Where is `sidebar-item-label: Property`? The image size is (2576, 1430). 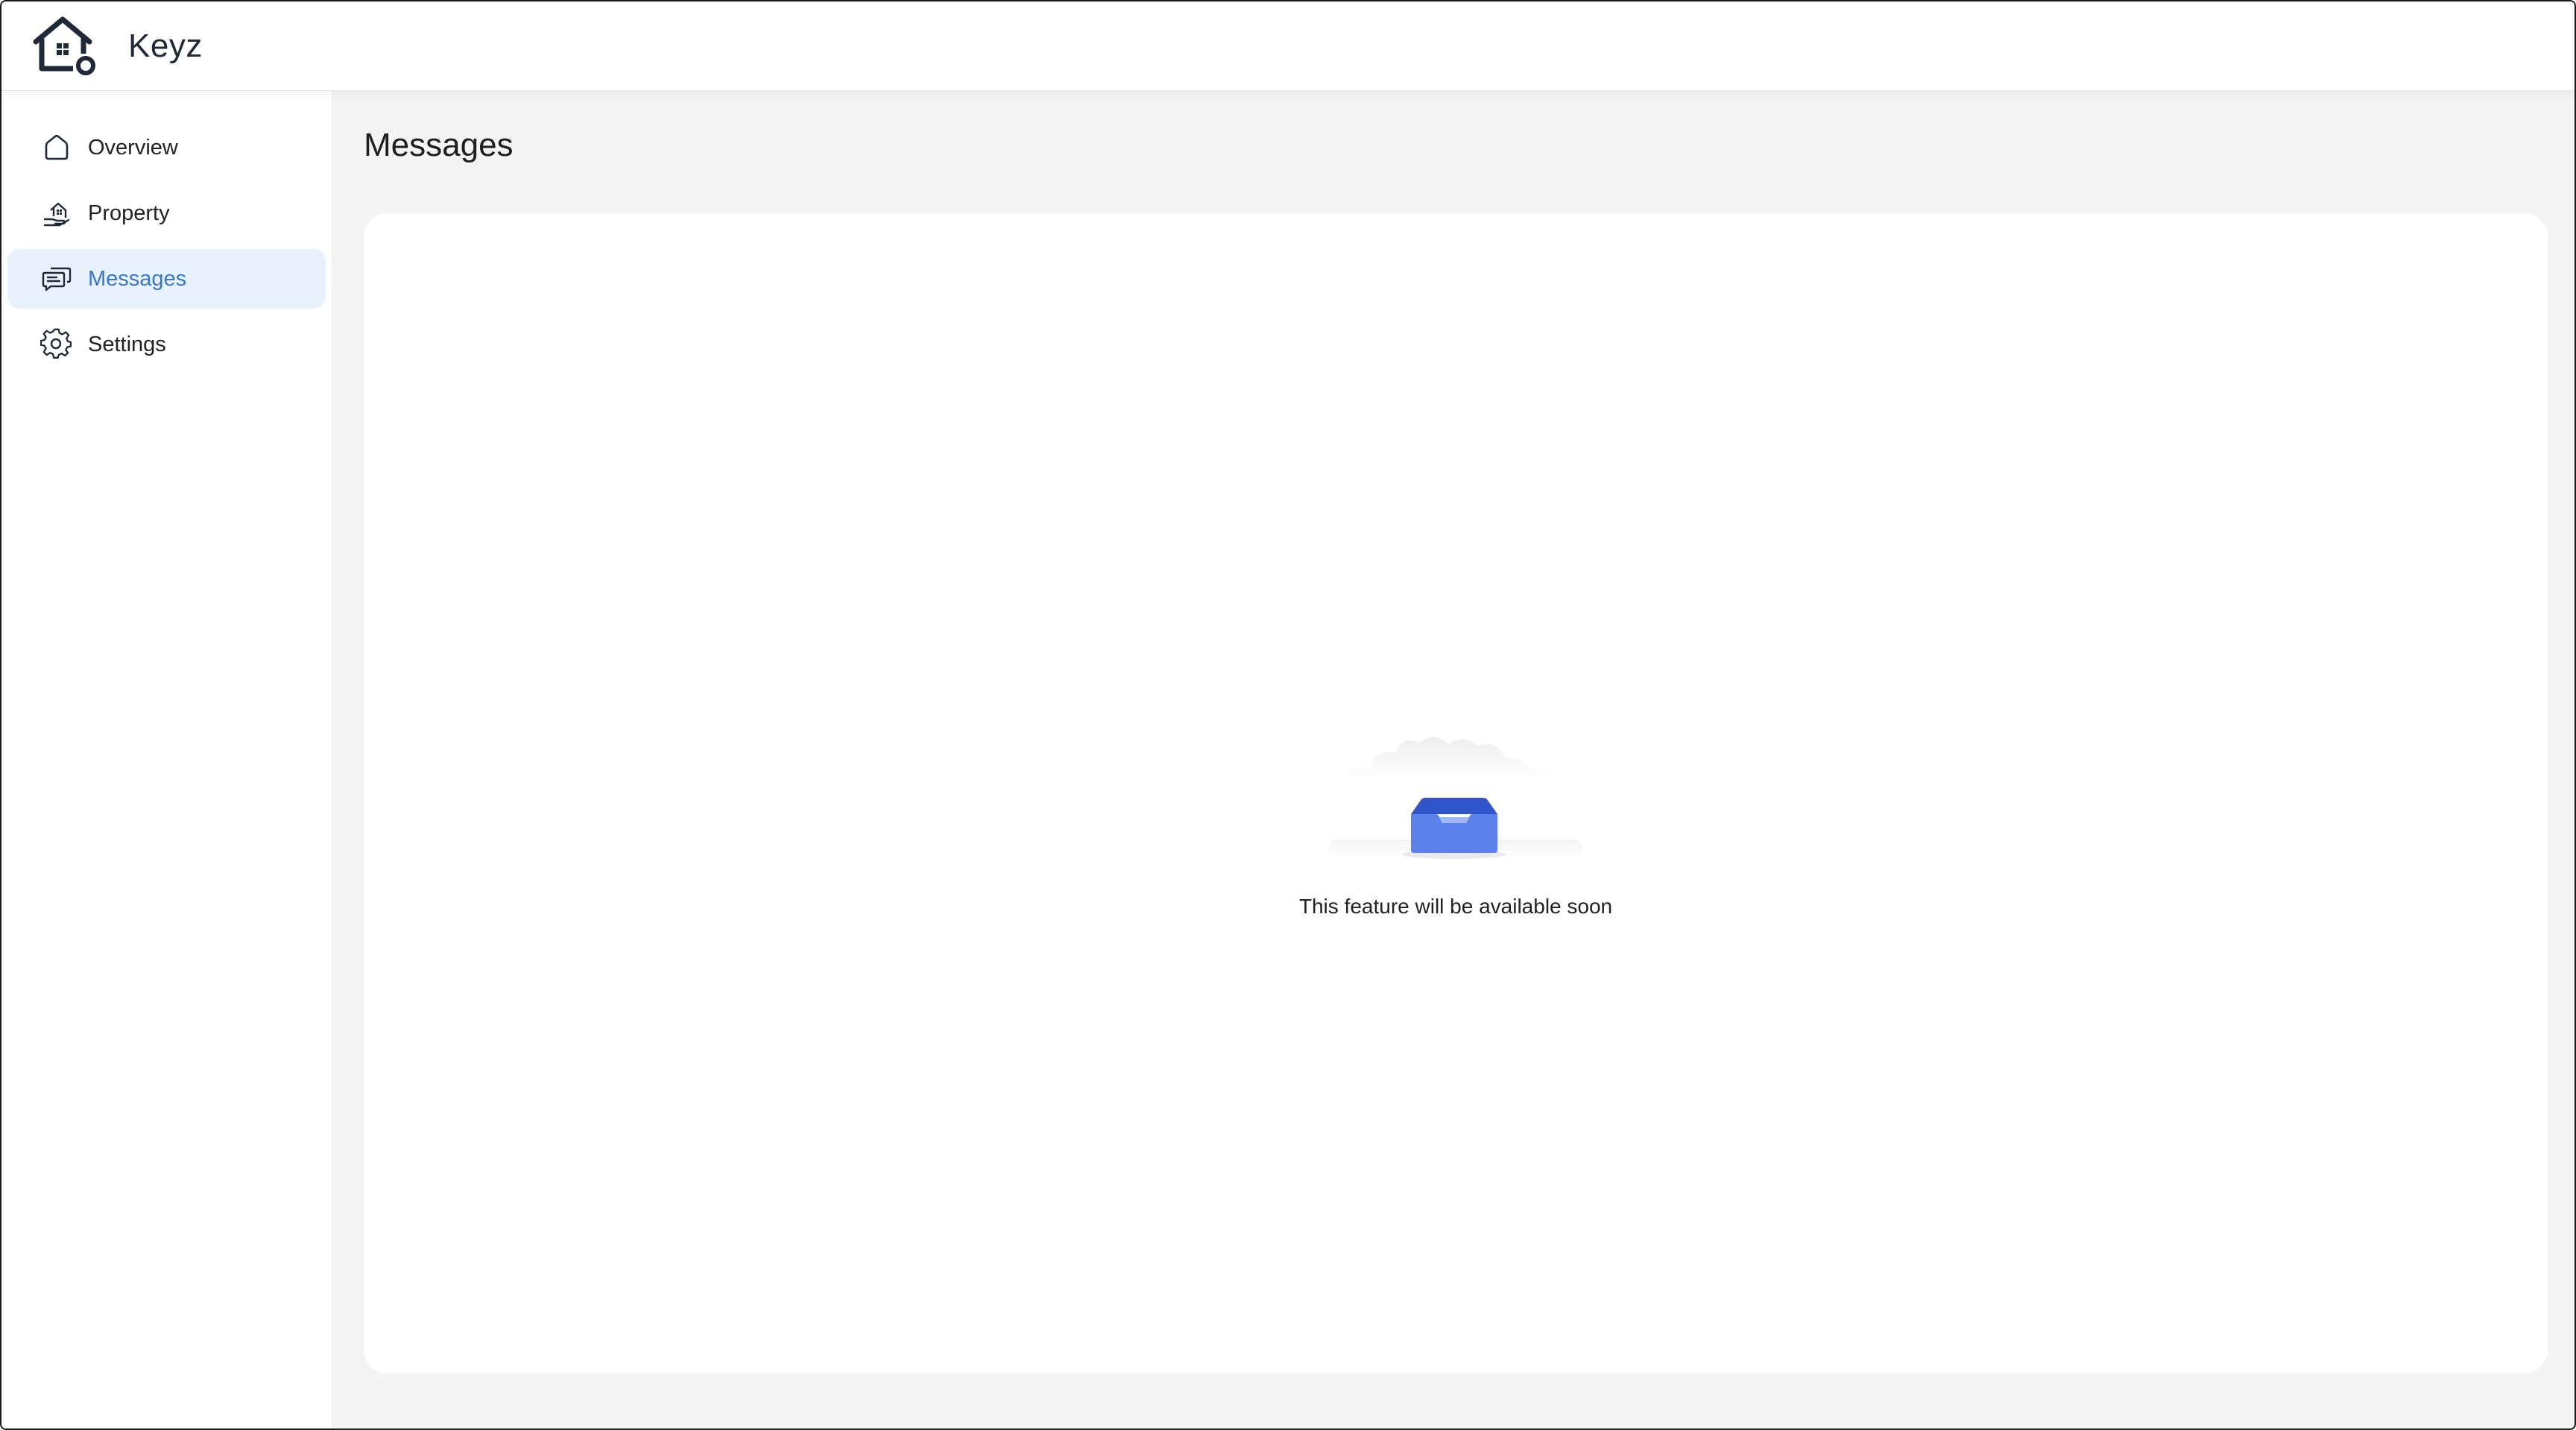
sidebar-item-label: Property is located at coordinates (129, 213).